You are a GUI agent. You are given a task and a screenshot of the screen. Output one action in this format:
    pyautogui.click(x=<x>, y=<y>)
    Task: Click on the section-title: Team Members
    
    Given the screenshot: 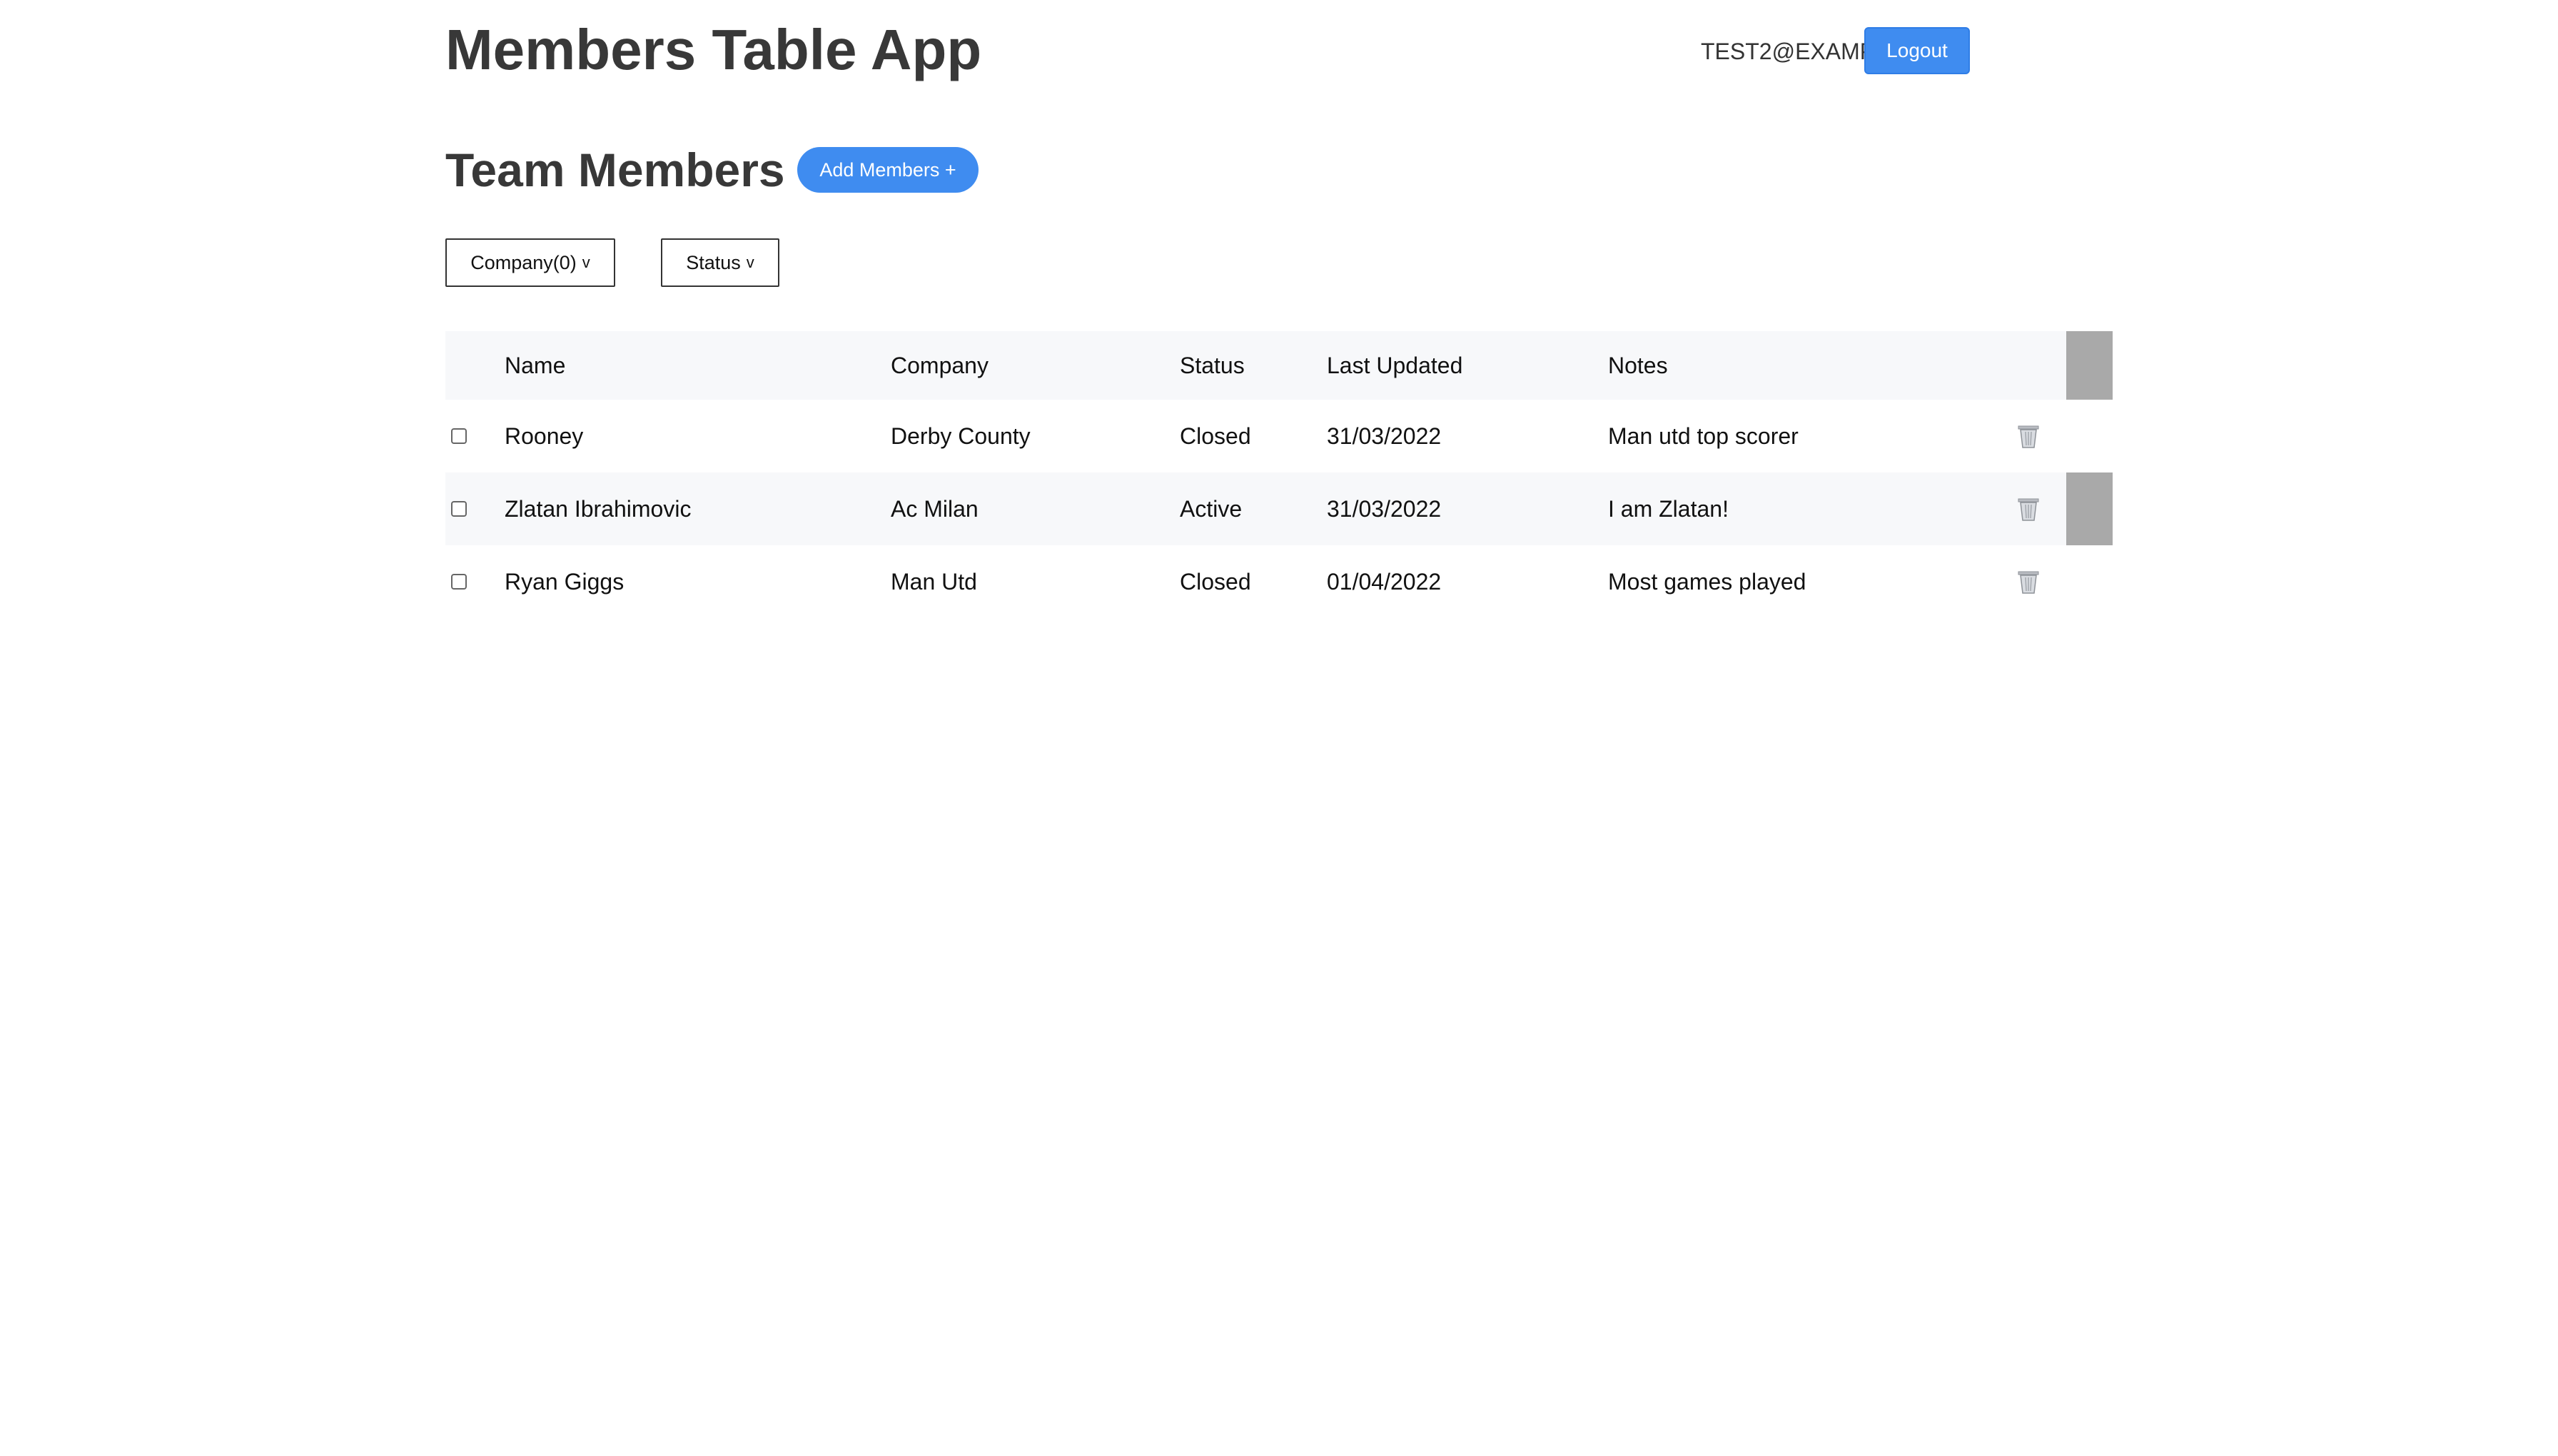 What is the action you would take?
    pyautogui.click(x=615, y=169)
    